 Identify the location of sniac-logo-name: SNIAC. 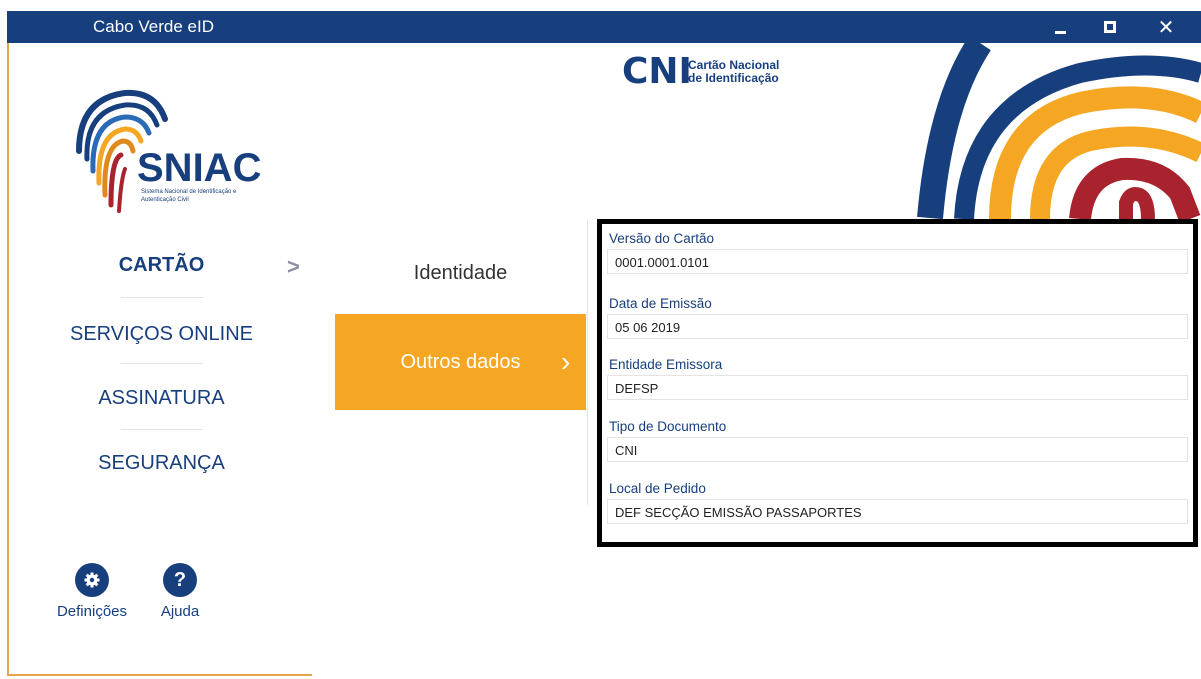
(199, 168).